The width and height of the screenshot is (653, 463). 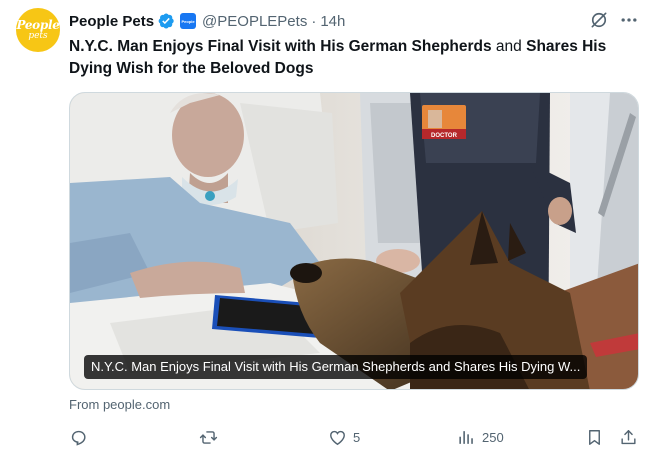 What do you see at coordinates (166, 21) in the screenshot?
I see `verified-badge-icon` at bounding box center [166, 21].